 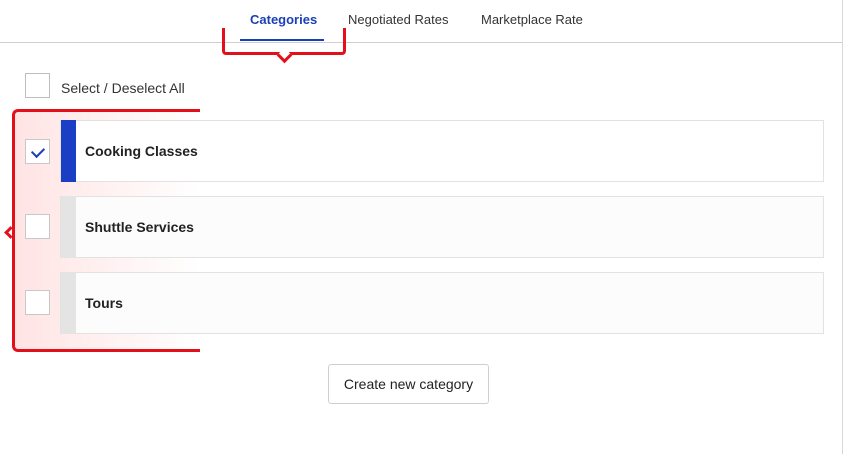 What do you see at coordinates (283, 19) in the screenshot?
I see `tab-categories: Categories` at bounding box center [283, 19].